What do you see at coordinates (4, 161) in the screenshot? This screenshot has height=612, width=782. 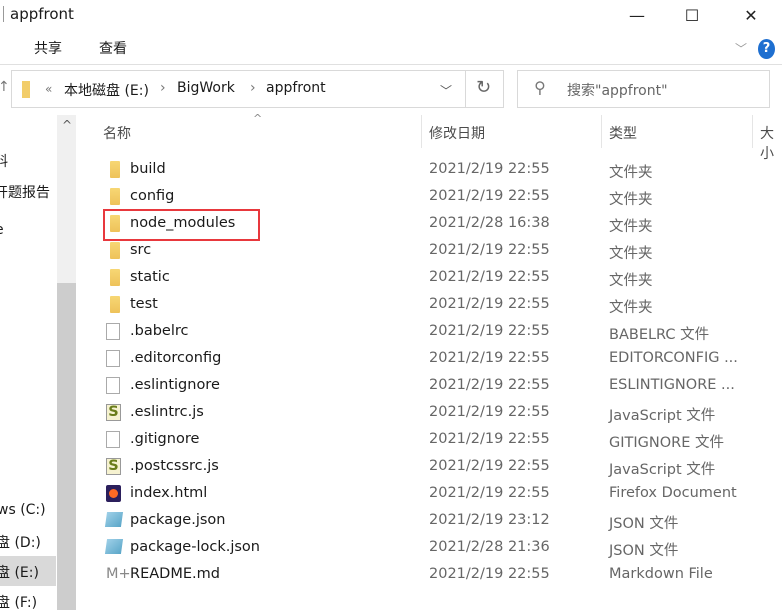 I see `sidebar-item: 料` at bounding box center [4, 161].